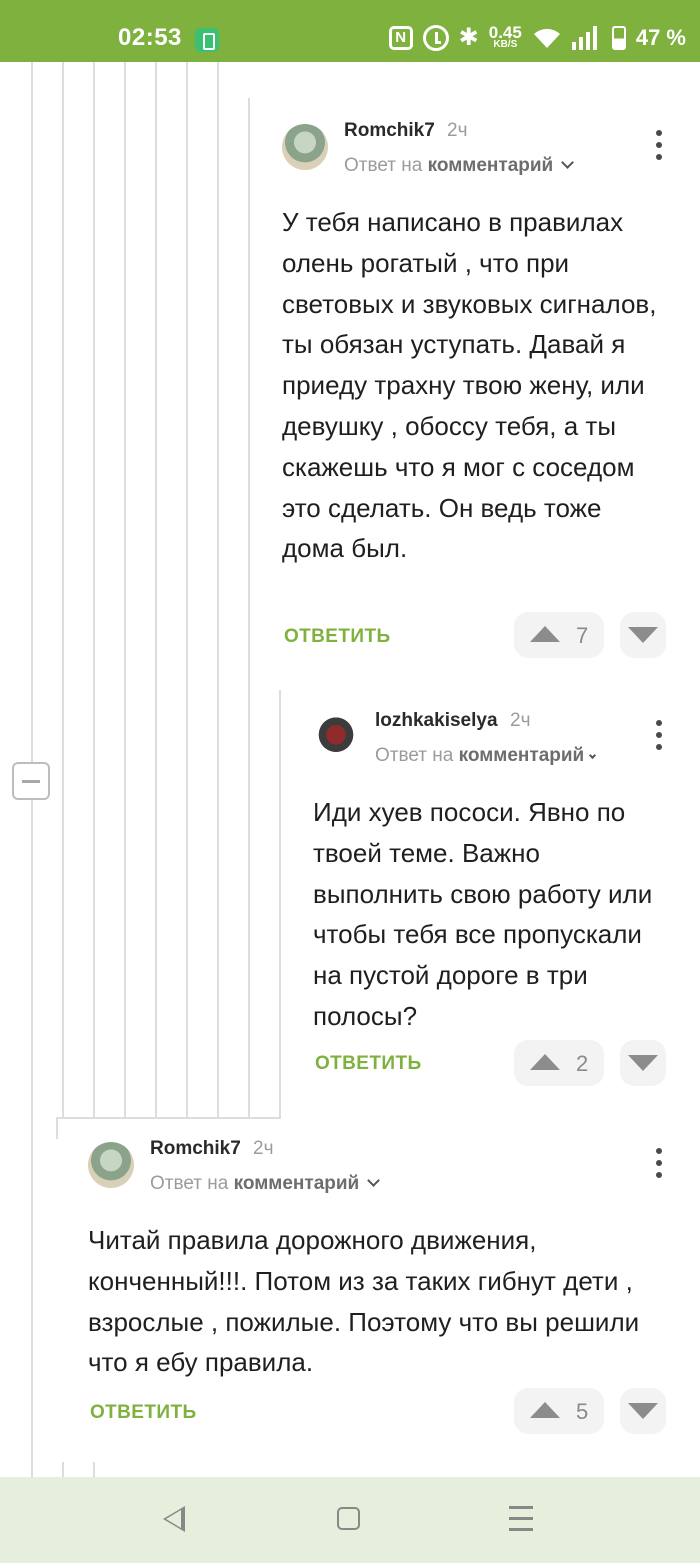  I want to click on battery-icon, so click(618, 38).